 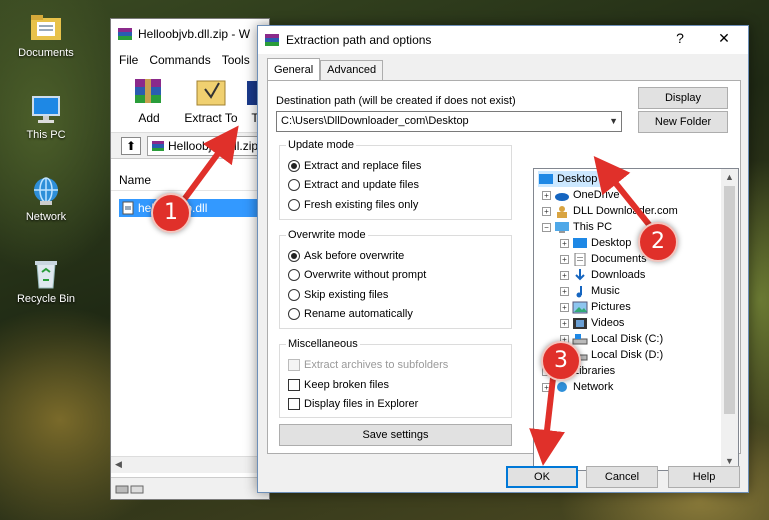 I want to click on arrow-to-desktop, so click(x=625, y=194).